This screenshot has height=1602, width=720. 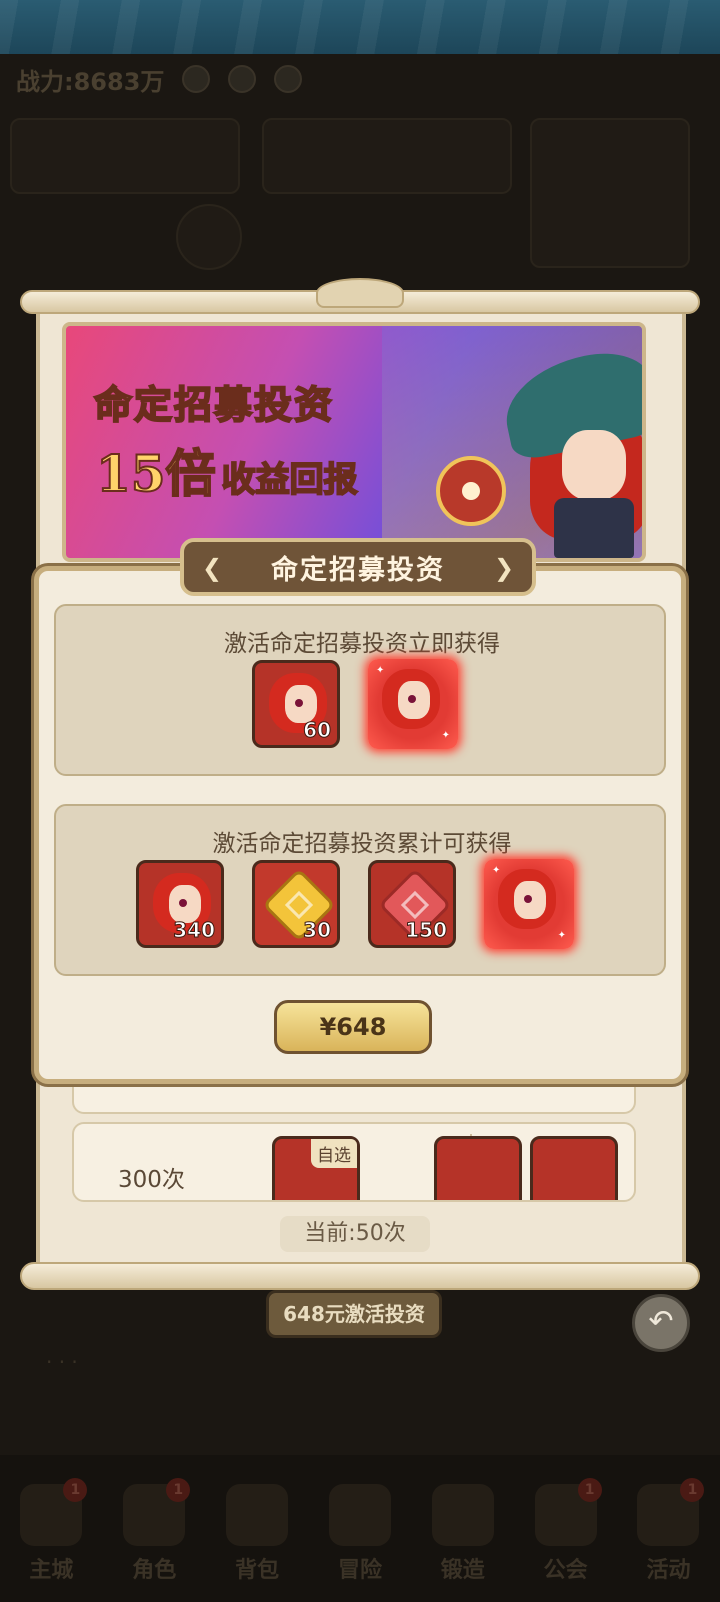 What do you see at coordinates (412, 904) in the screenshot?
I see `reward-red-puzzle-piece: 150` at bounding box center [412, 904].